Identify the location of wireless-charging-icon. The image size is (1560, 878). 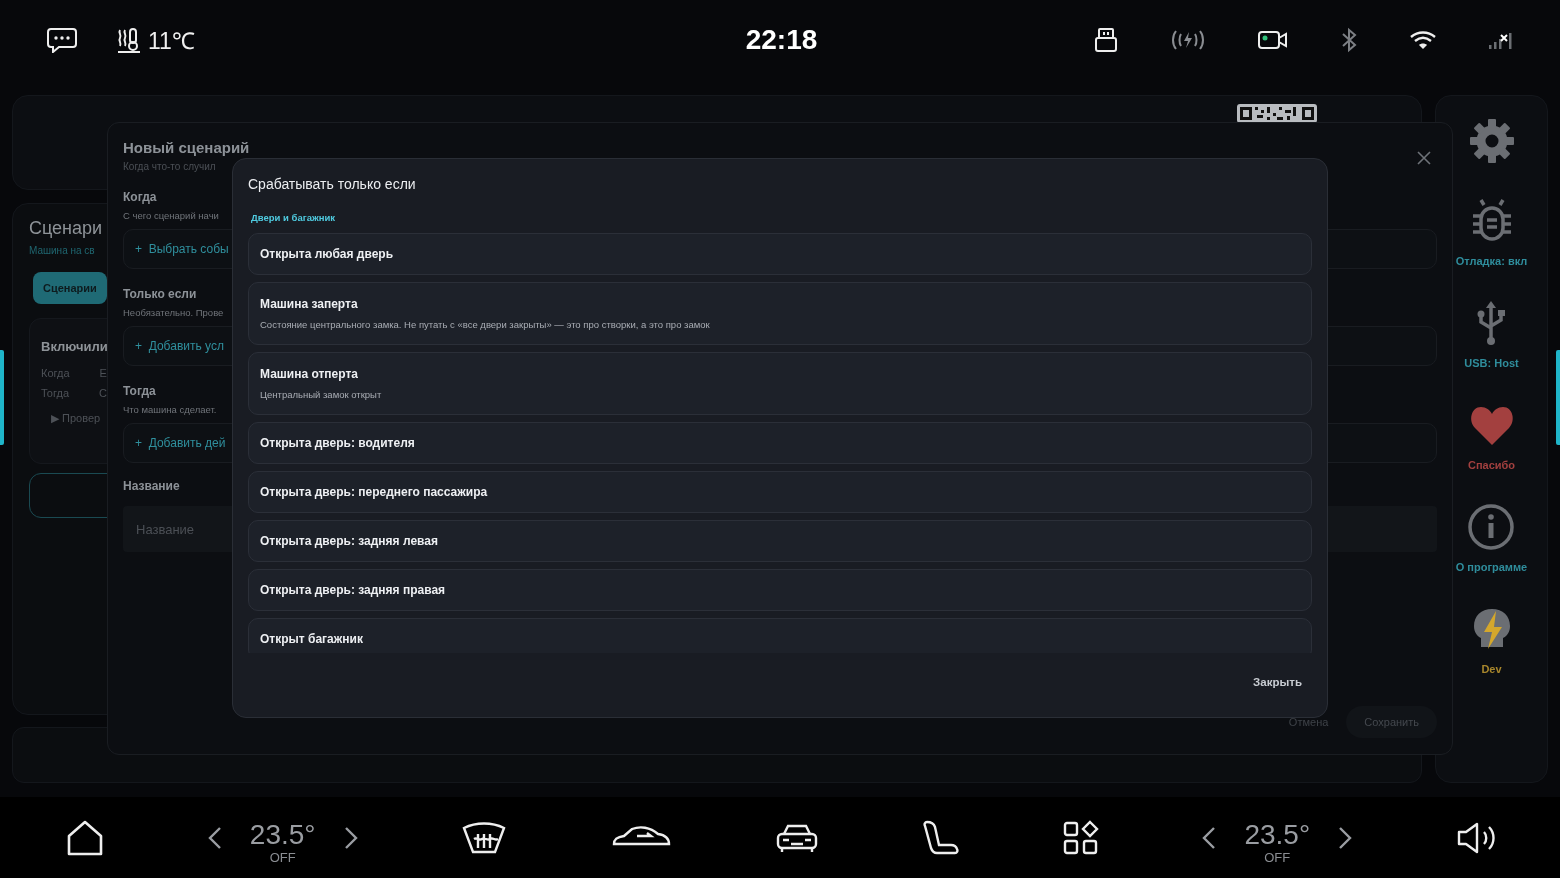
(1188, 40).